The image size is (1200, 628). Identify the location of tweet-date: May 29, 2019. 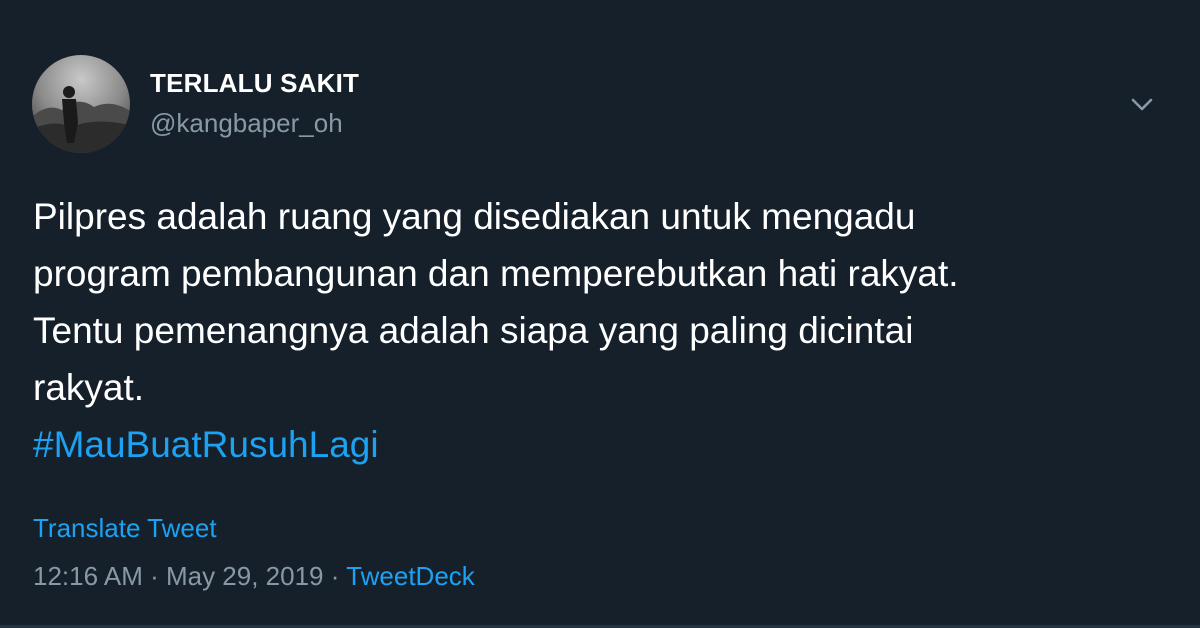
(245, 576).